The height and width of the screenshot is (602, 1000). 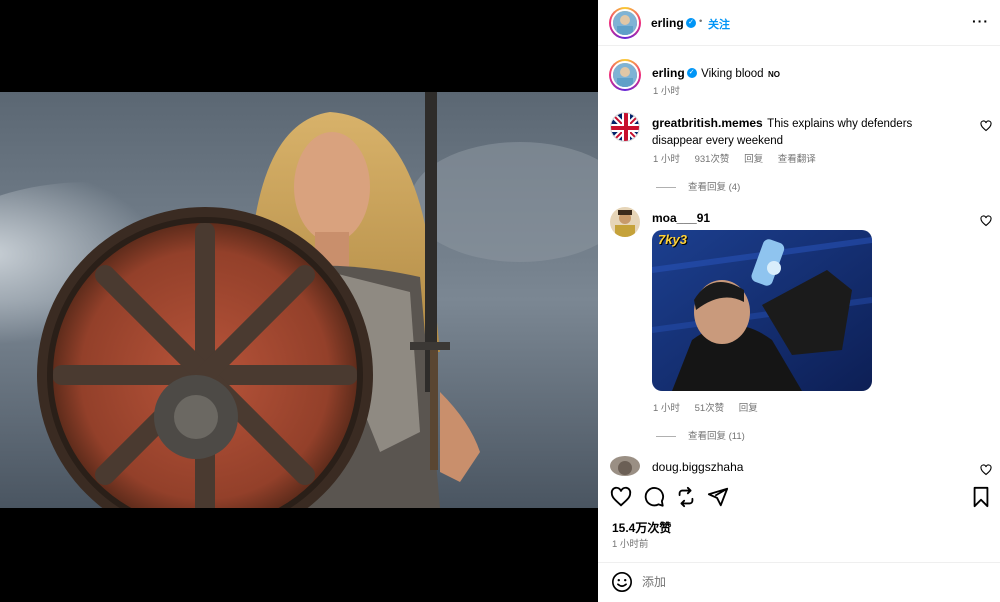 What do you see at coordinates (681, 218) in the screenshot?
I see `comment-username: moa___91` at bounding box center [681, 218].